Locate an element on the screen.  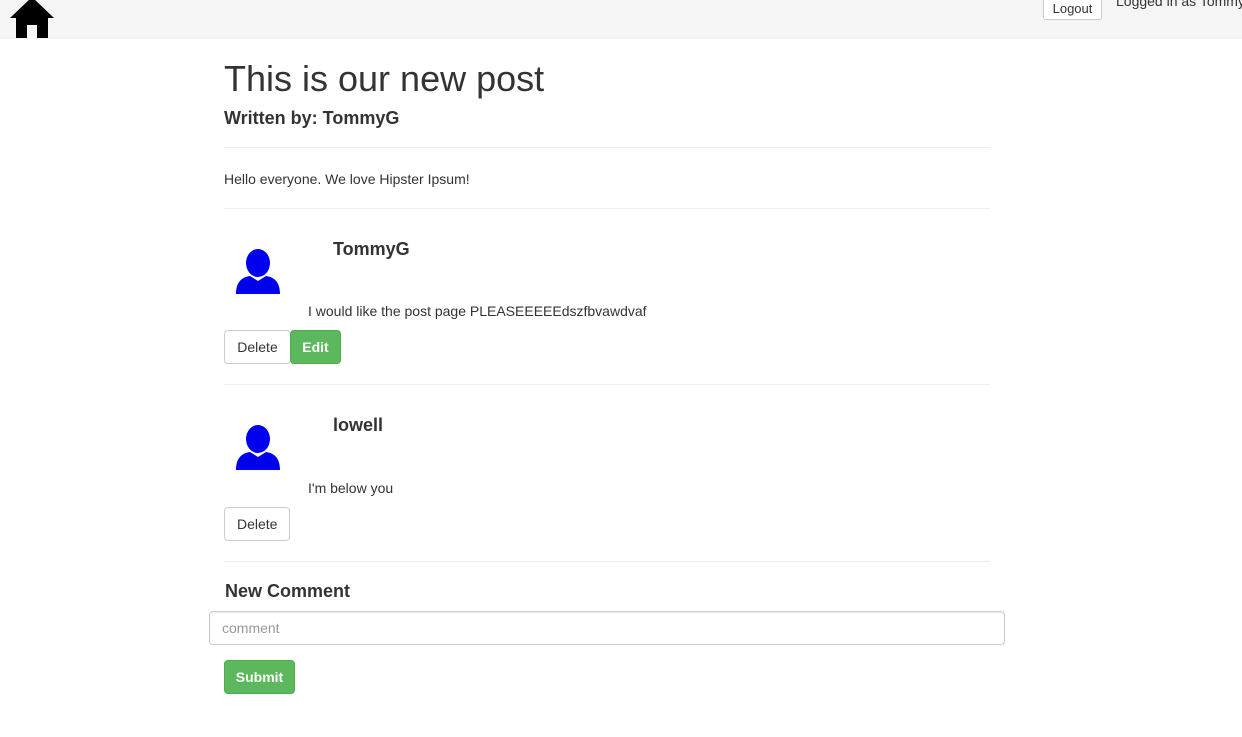
comment-input is located at coordinates (607, 628).